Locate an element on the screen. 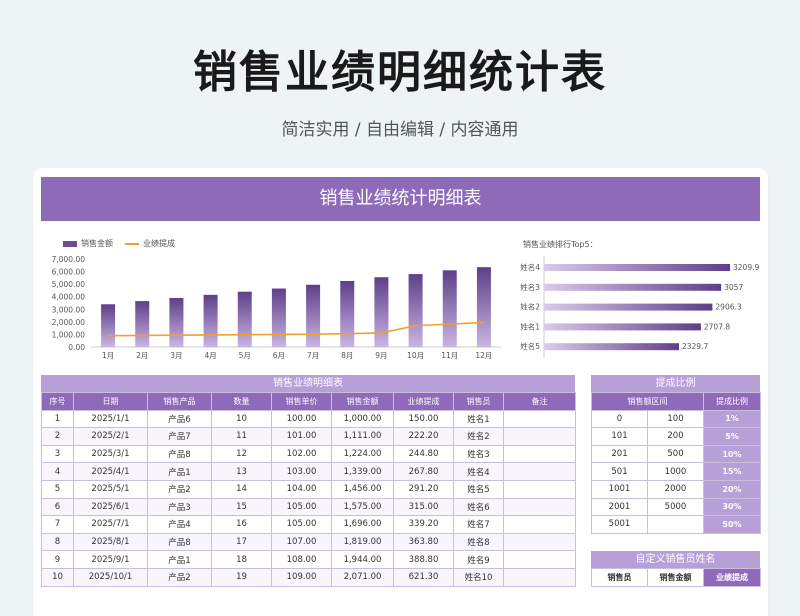  table-cell: 17 is located at coordinates (241, 542).